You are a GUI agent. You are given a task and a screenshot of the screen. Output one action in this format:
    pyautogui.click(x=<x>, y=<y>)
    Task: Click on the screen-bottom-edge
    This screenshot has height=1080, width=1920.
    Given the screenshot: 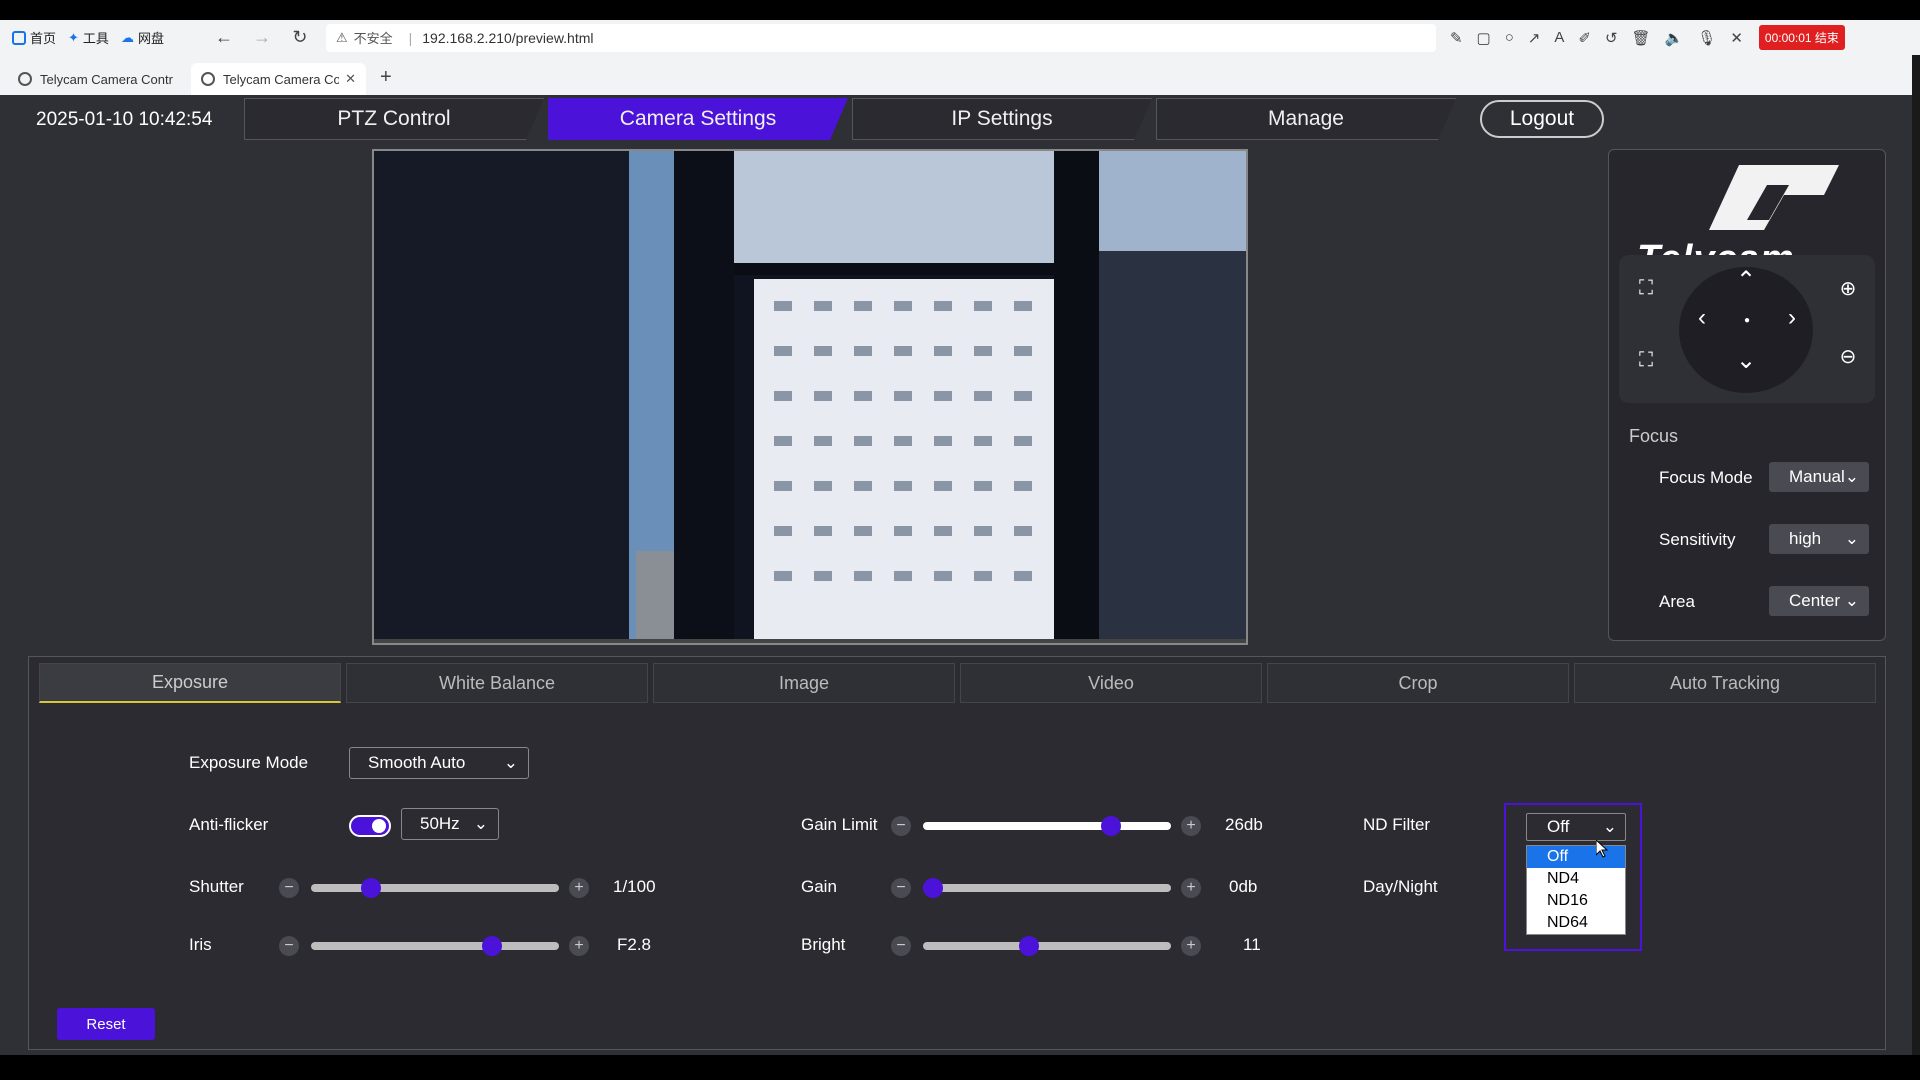 What is the action you would take?
    pyautogui.click(x=960, y=1067)
    